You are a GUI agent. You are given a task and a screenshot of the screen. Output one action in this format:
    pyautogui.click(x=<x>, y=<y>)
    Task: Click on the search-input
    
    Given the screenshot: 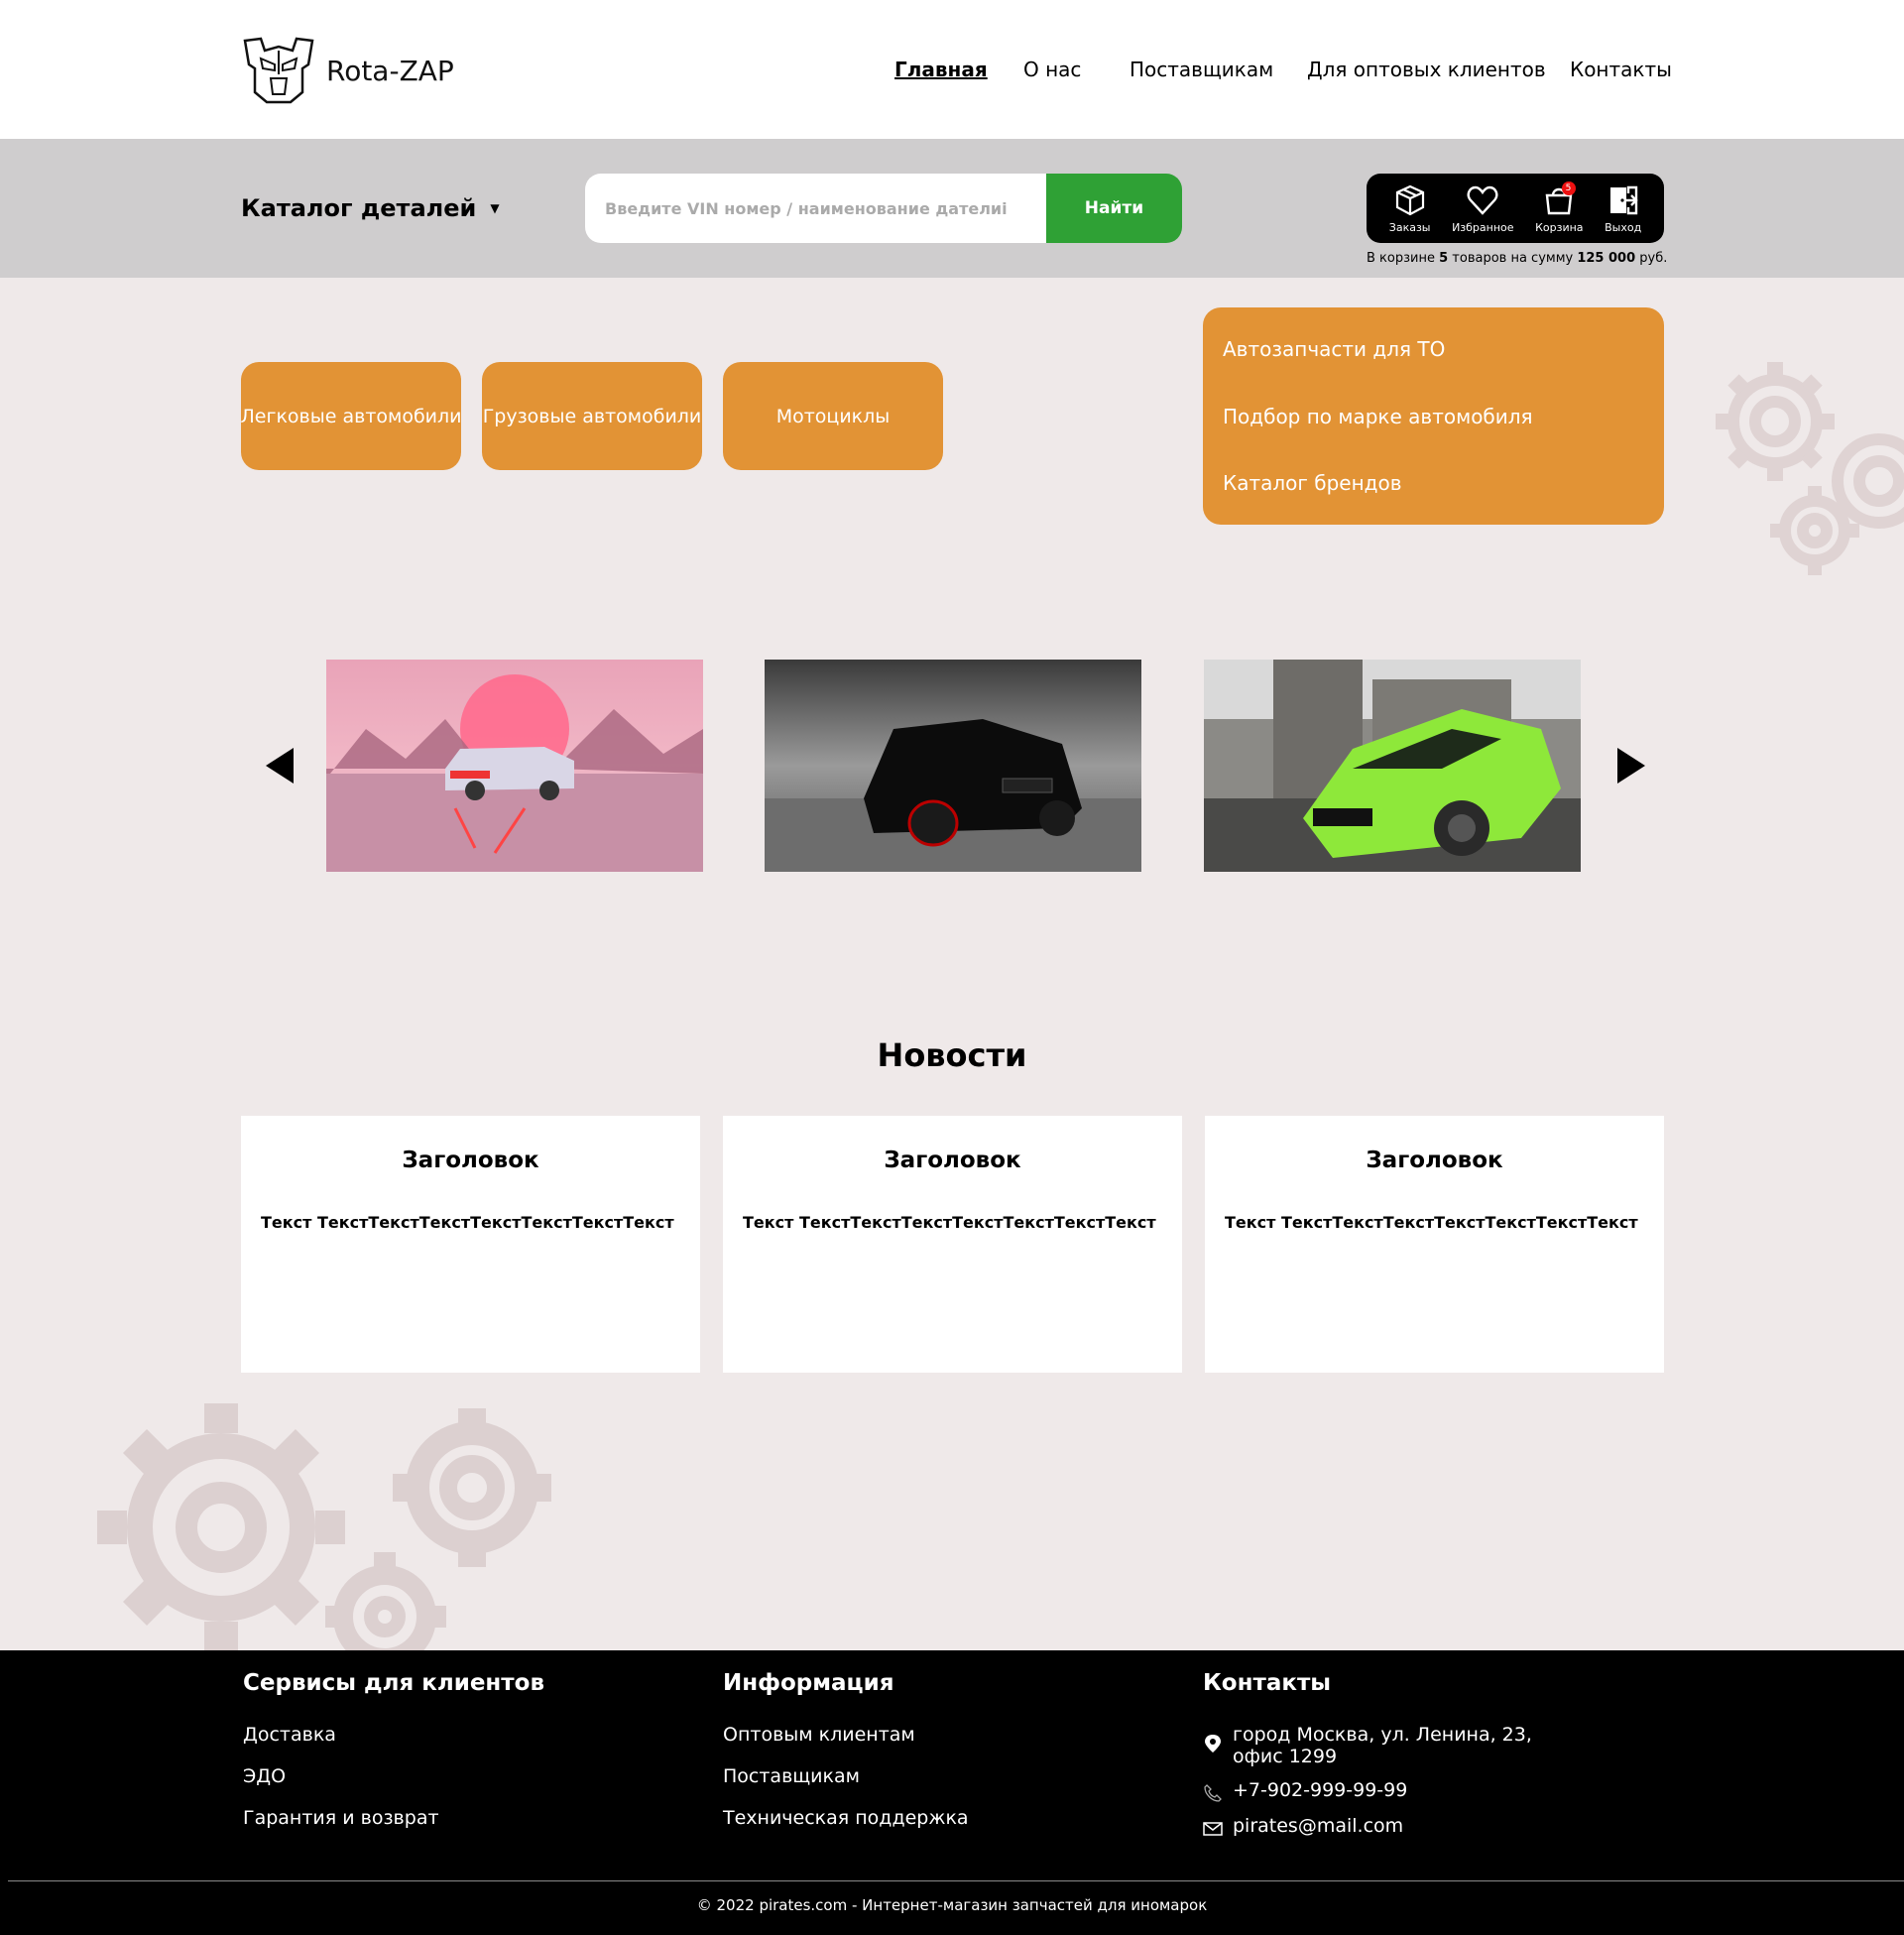 What is the action you would take?
    pyautogui.click(x=816, y=209)
    